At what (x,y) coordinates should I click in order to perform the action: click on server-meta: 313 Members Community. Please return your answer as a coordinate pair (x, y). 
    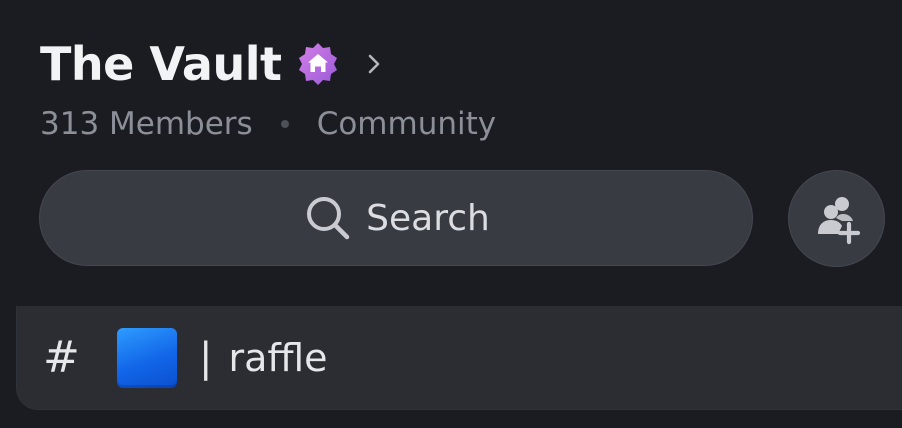
    Looking at the image, I should click on (268, 124).